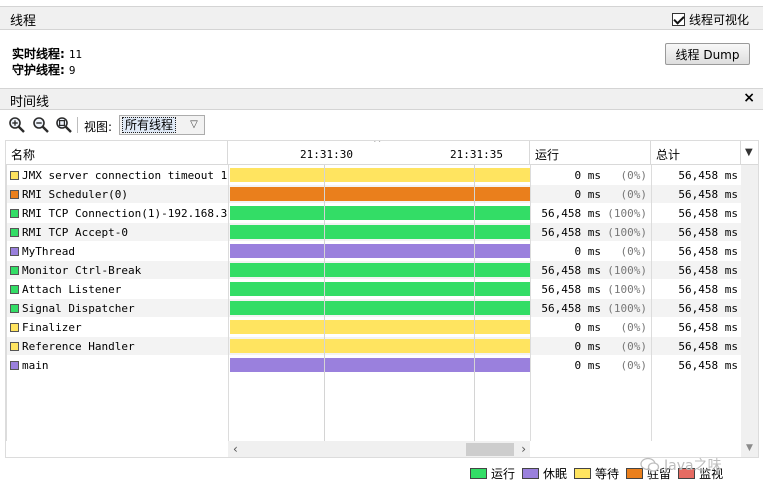 The height and width of the screenshot is (497, 763). Describe the element at coordinates (749, 98) in the screenshot. I see `close-icon: ×` at that location.